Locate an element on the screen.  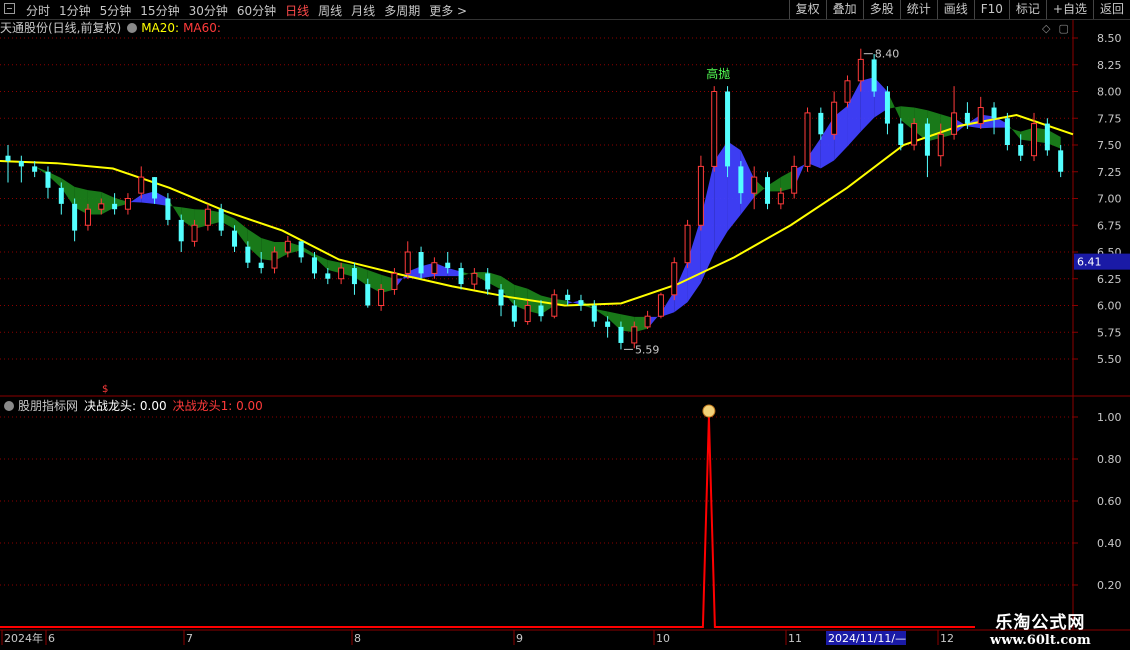
price-tick-label: 6.75 is located at coordinates (1109, 225).